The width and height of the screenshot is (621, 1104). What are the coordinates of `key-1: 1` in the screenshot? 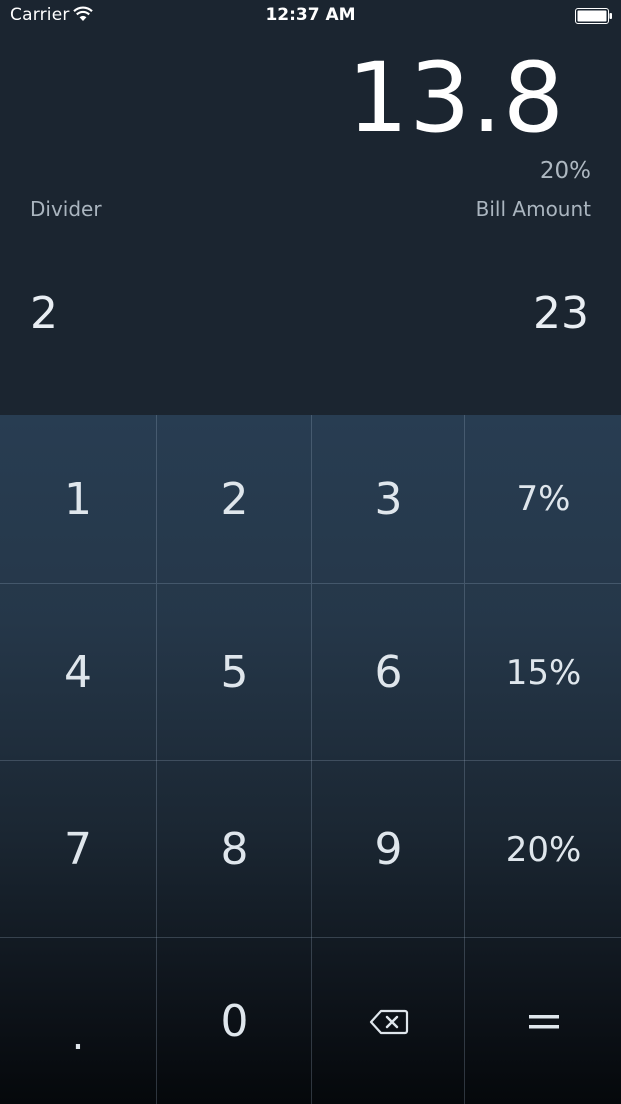 It's located at (78, 499).